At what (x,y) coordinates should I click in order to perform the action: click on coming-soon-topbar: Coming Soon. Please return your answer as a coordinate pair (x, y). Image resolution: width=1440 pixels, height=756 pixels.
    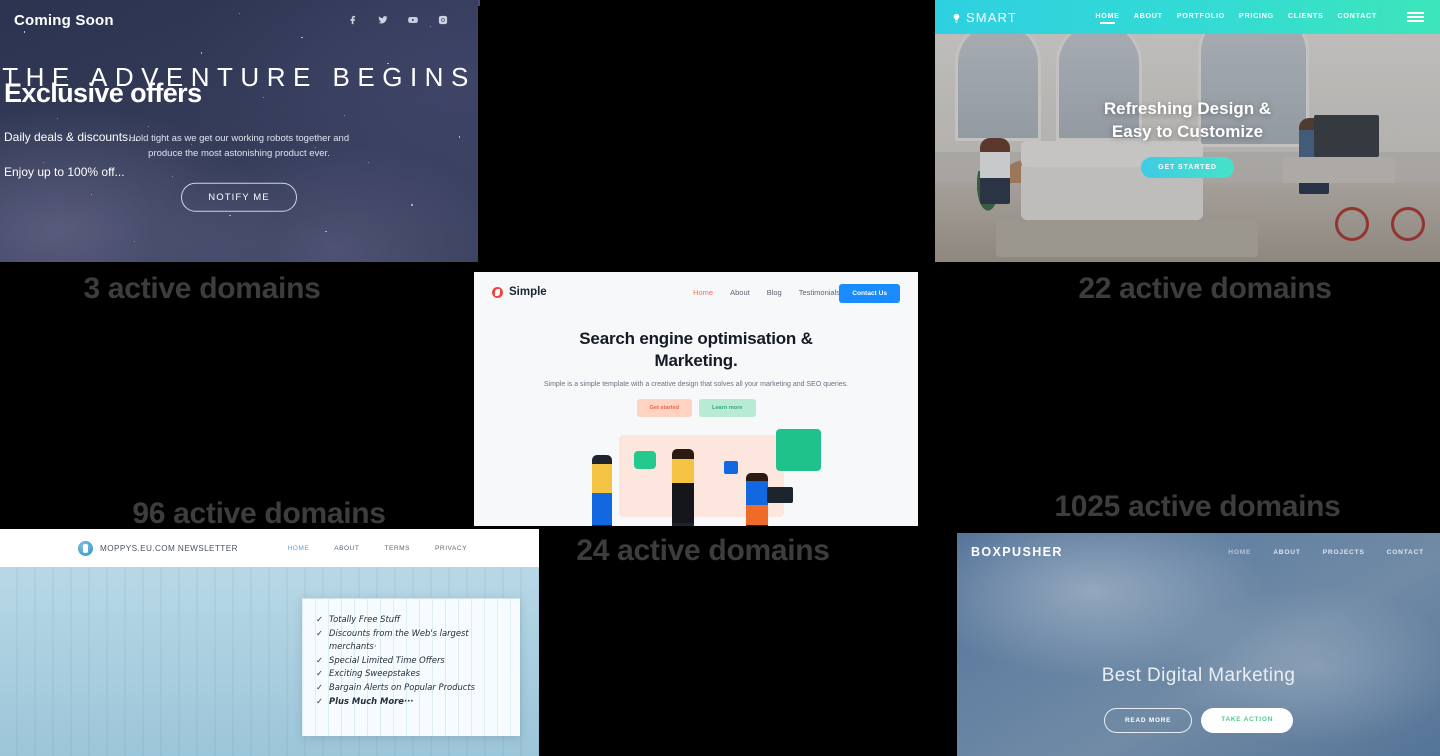
    Looking at the image, I should click on (239, 20).